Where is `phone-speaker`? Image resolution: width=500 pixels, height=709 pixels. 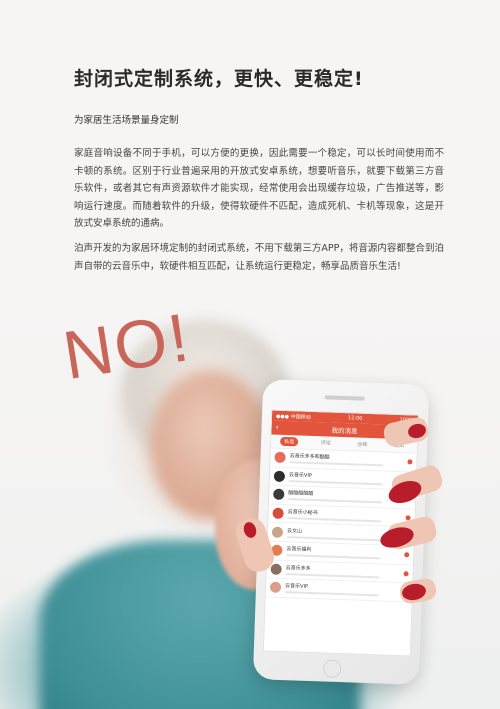
phone-speaker is located at coordinates (344, 398).